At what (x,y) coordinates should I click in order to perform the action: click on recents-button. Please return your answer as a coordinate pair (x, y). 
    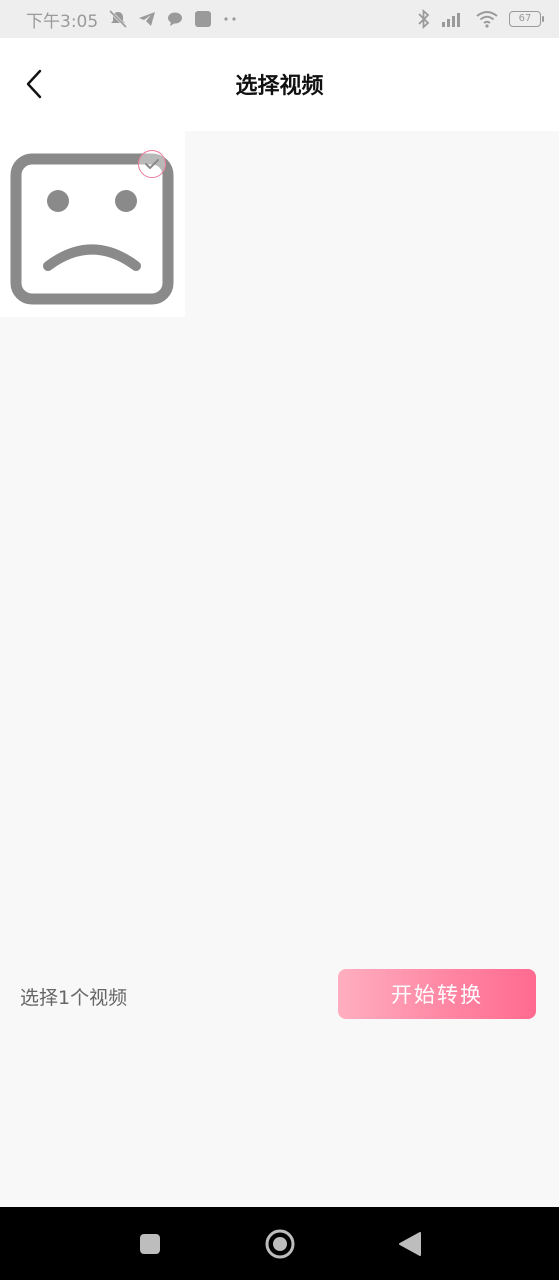
    Looking at the image, I should click on (150, 1244).